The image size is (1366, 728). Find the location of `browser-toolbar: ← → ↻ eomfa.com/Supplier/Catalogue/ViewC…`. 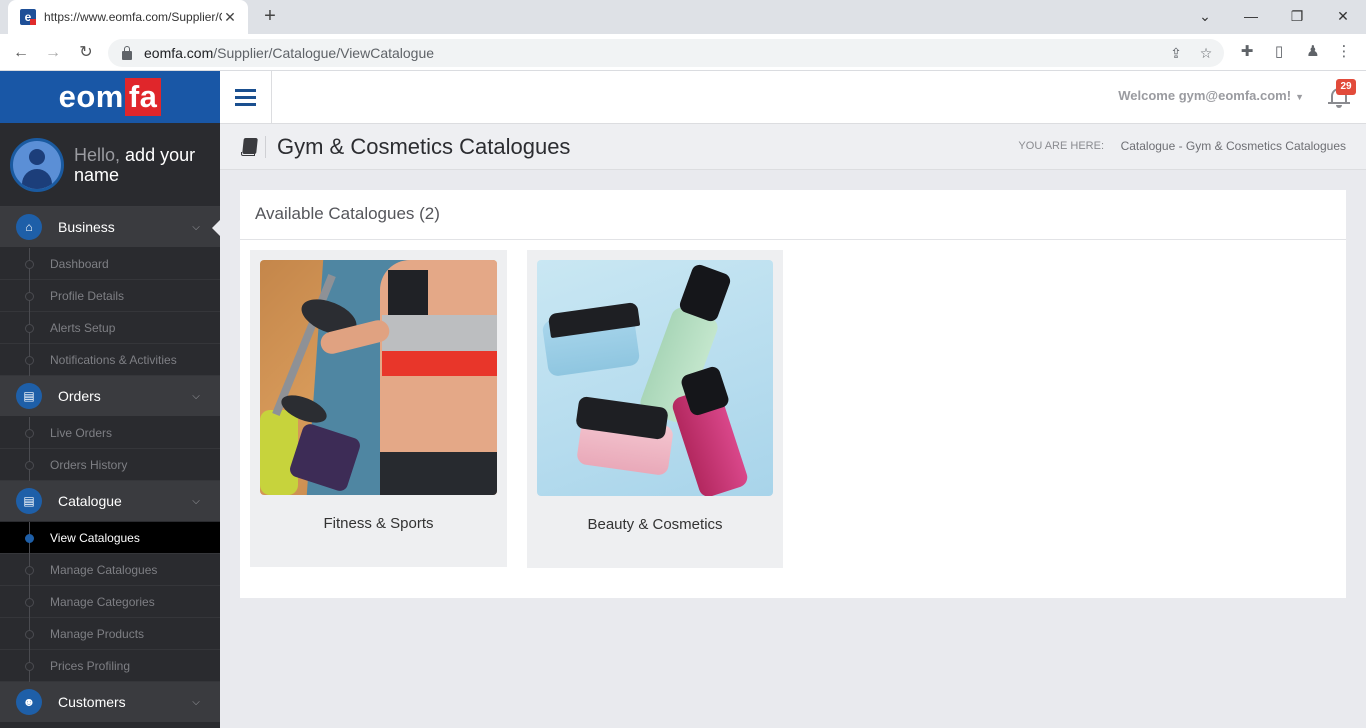

browser-toolbar: ← → ↻ eomfa.com/Supplier/Catalogue/ViewC… is located at coordinates (683, 52).